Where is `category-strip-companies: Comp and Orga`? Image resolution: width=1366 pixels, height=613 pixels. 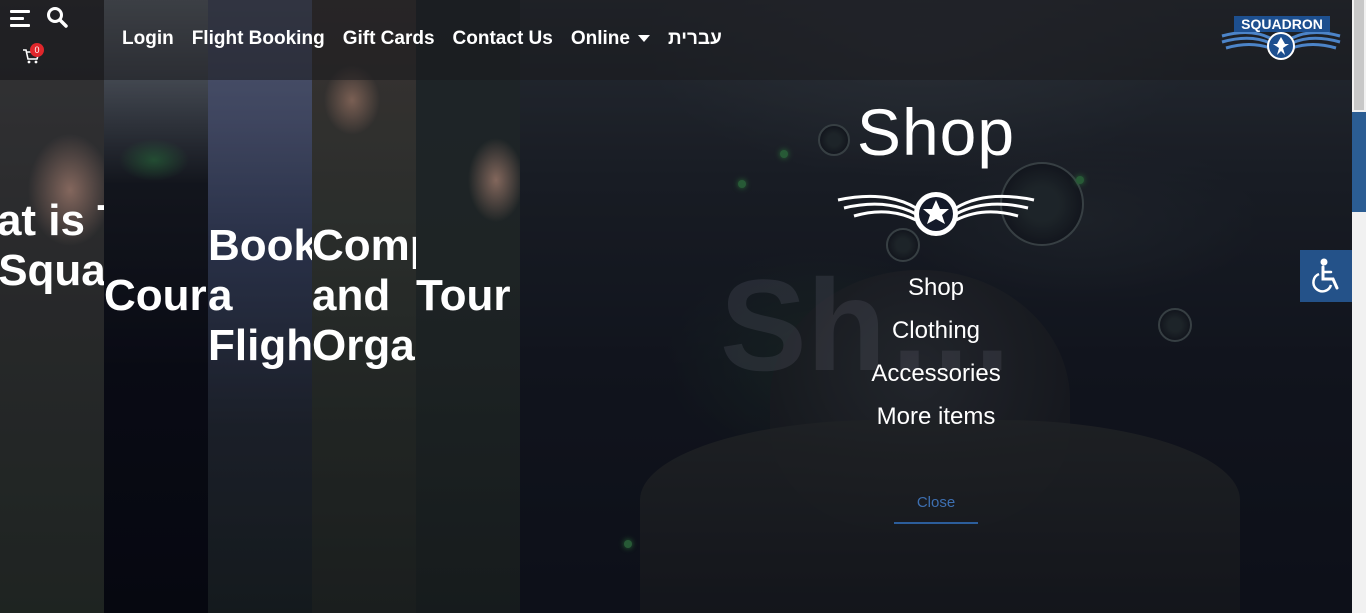
category-strip-companies: Comp and Orga is located at coordinates (364, 306).